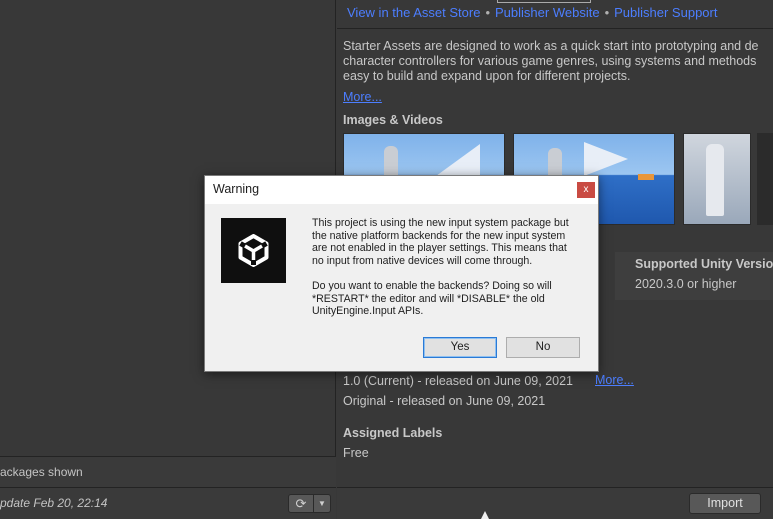 Image resolution: width=773 pixels, height=519 pixels. What do you see at coordinates (236, 189) in the screenshot?
I see `dialog-title: Warning` at bounding box center [236, 189].